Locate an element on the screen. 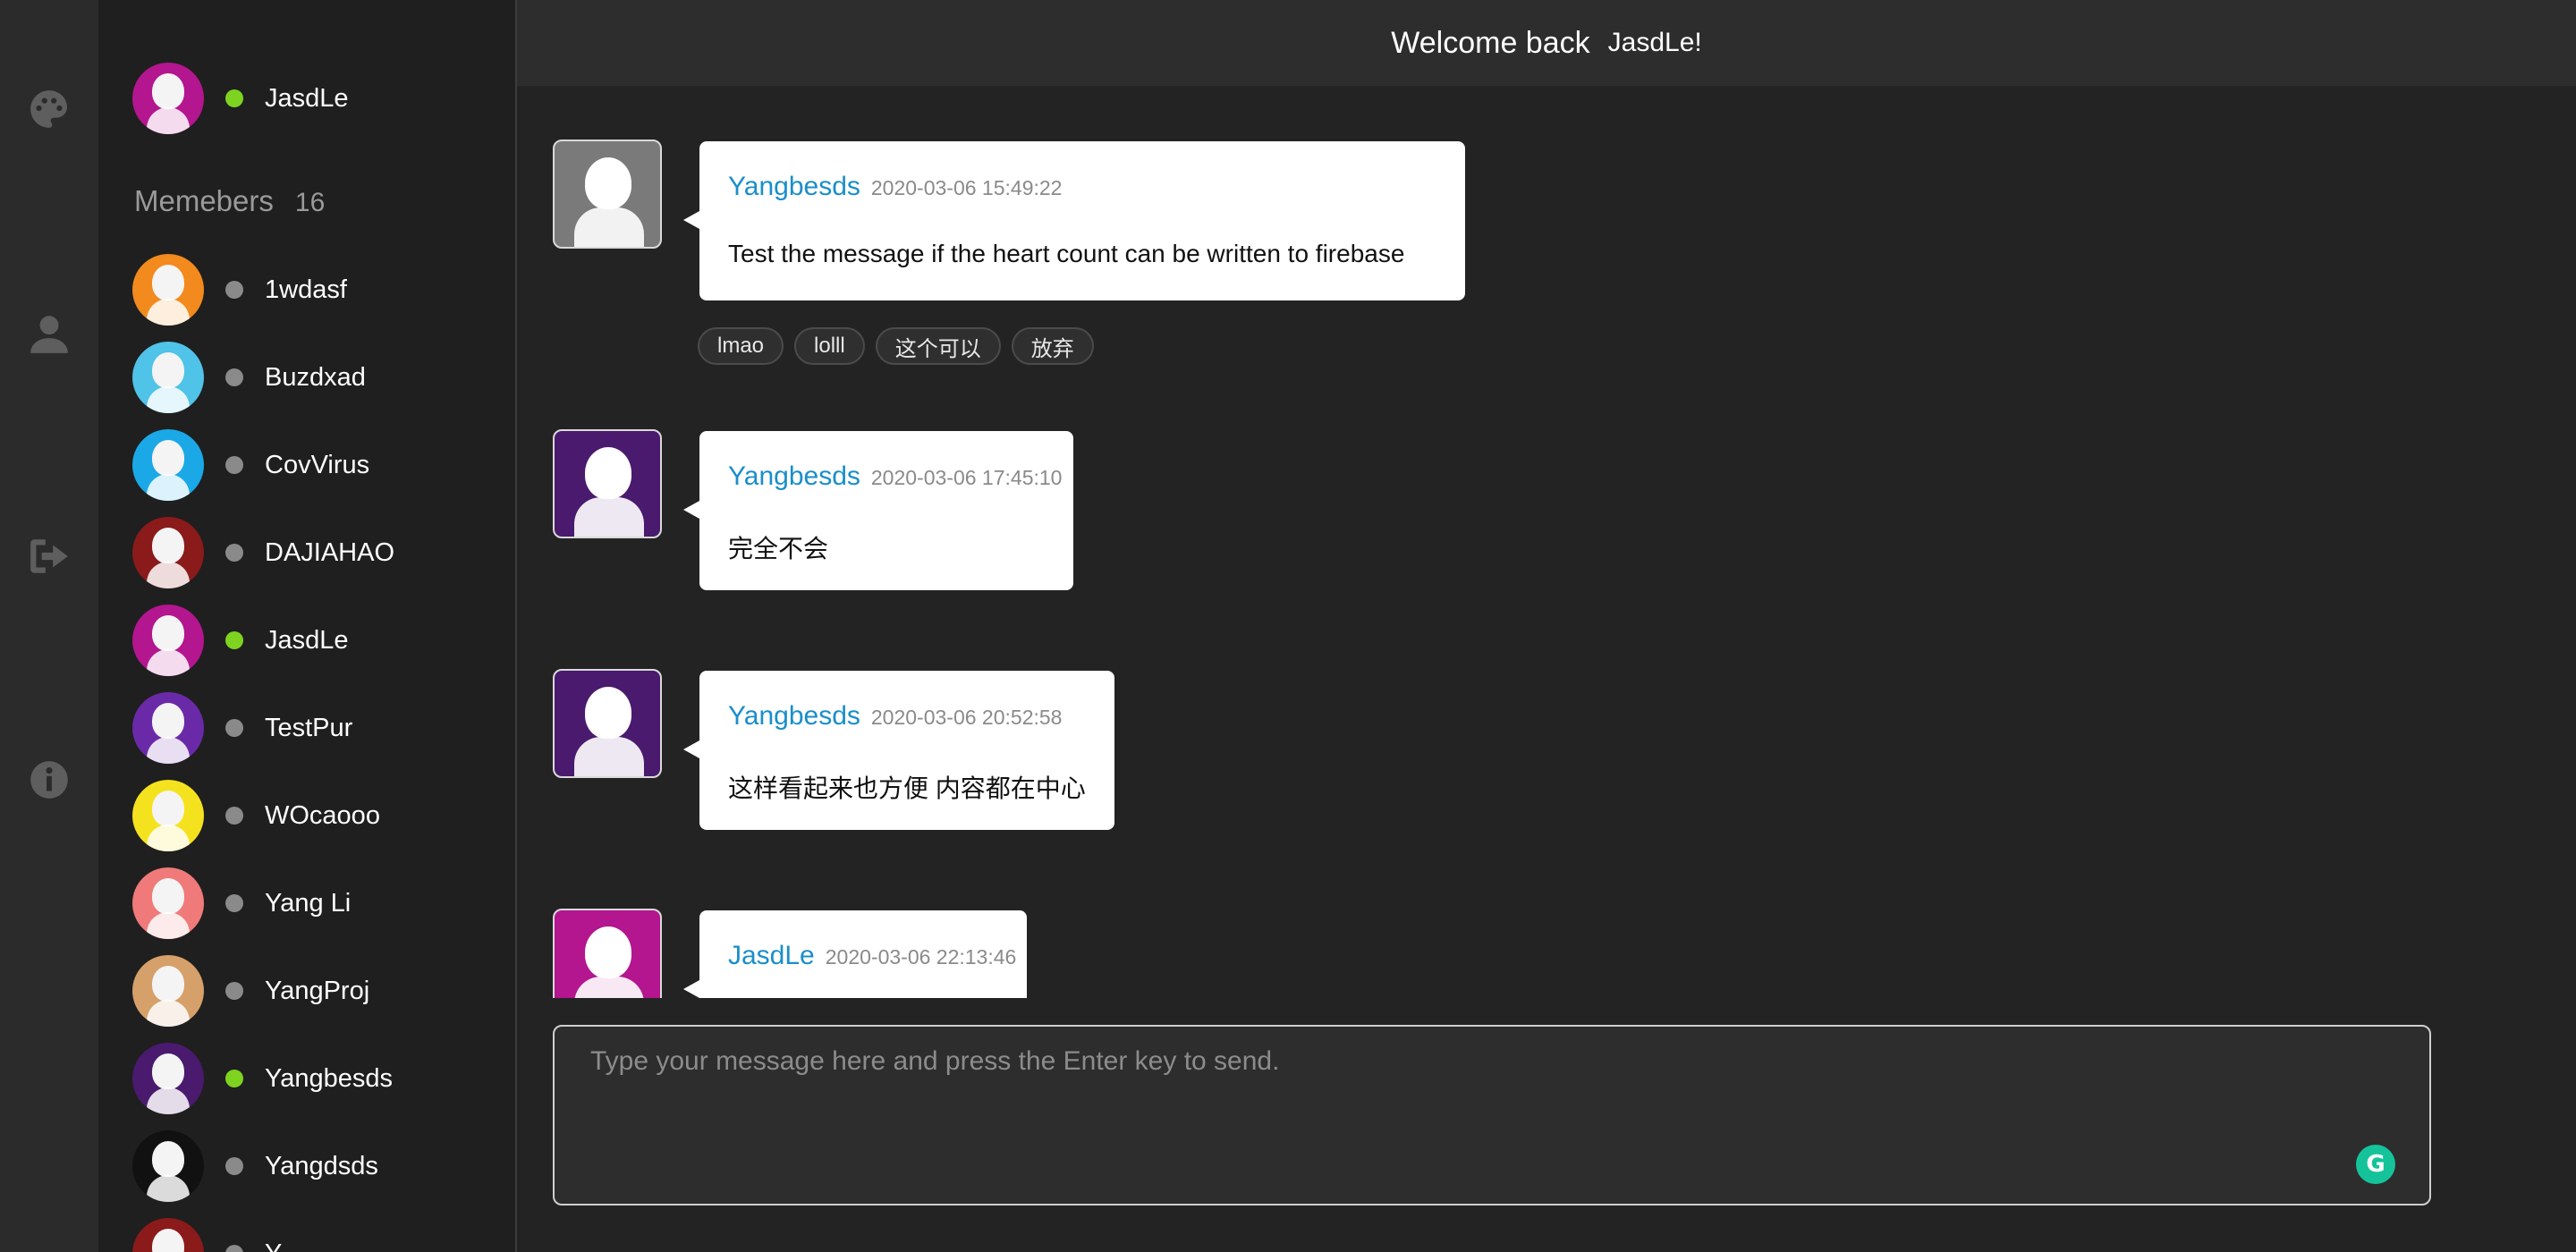  members-header: Memebers 16 is located at coordinates (229, 201).